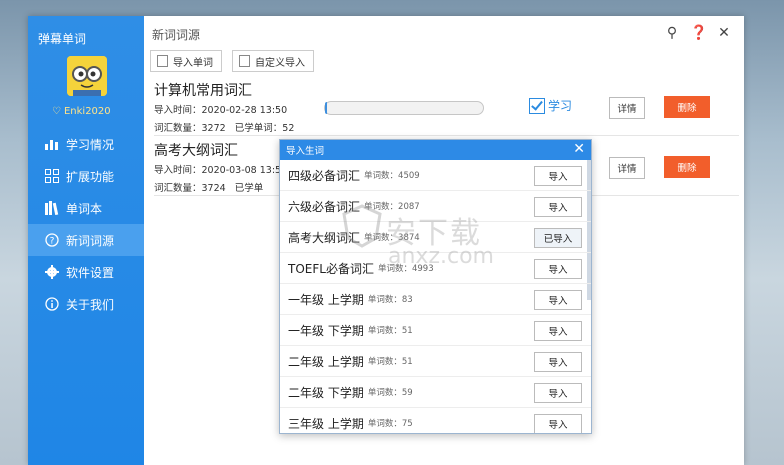 The image size is (784, 465). What do you see at coordinates (87, 76) in the screenshot?
I see `avatar` at bounding box center [87, 76].